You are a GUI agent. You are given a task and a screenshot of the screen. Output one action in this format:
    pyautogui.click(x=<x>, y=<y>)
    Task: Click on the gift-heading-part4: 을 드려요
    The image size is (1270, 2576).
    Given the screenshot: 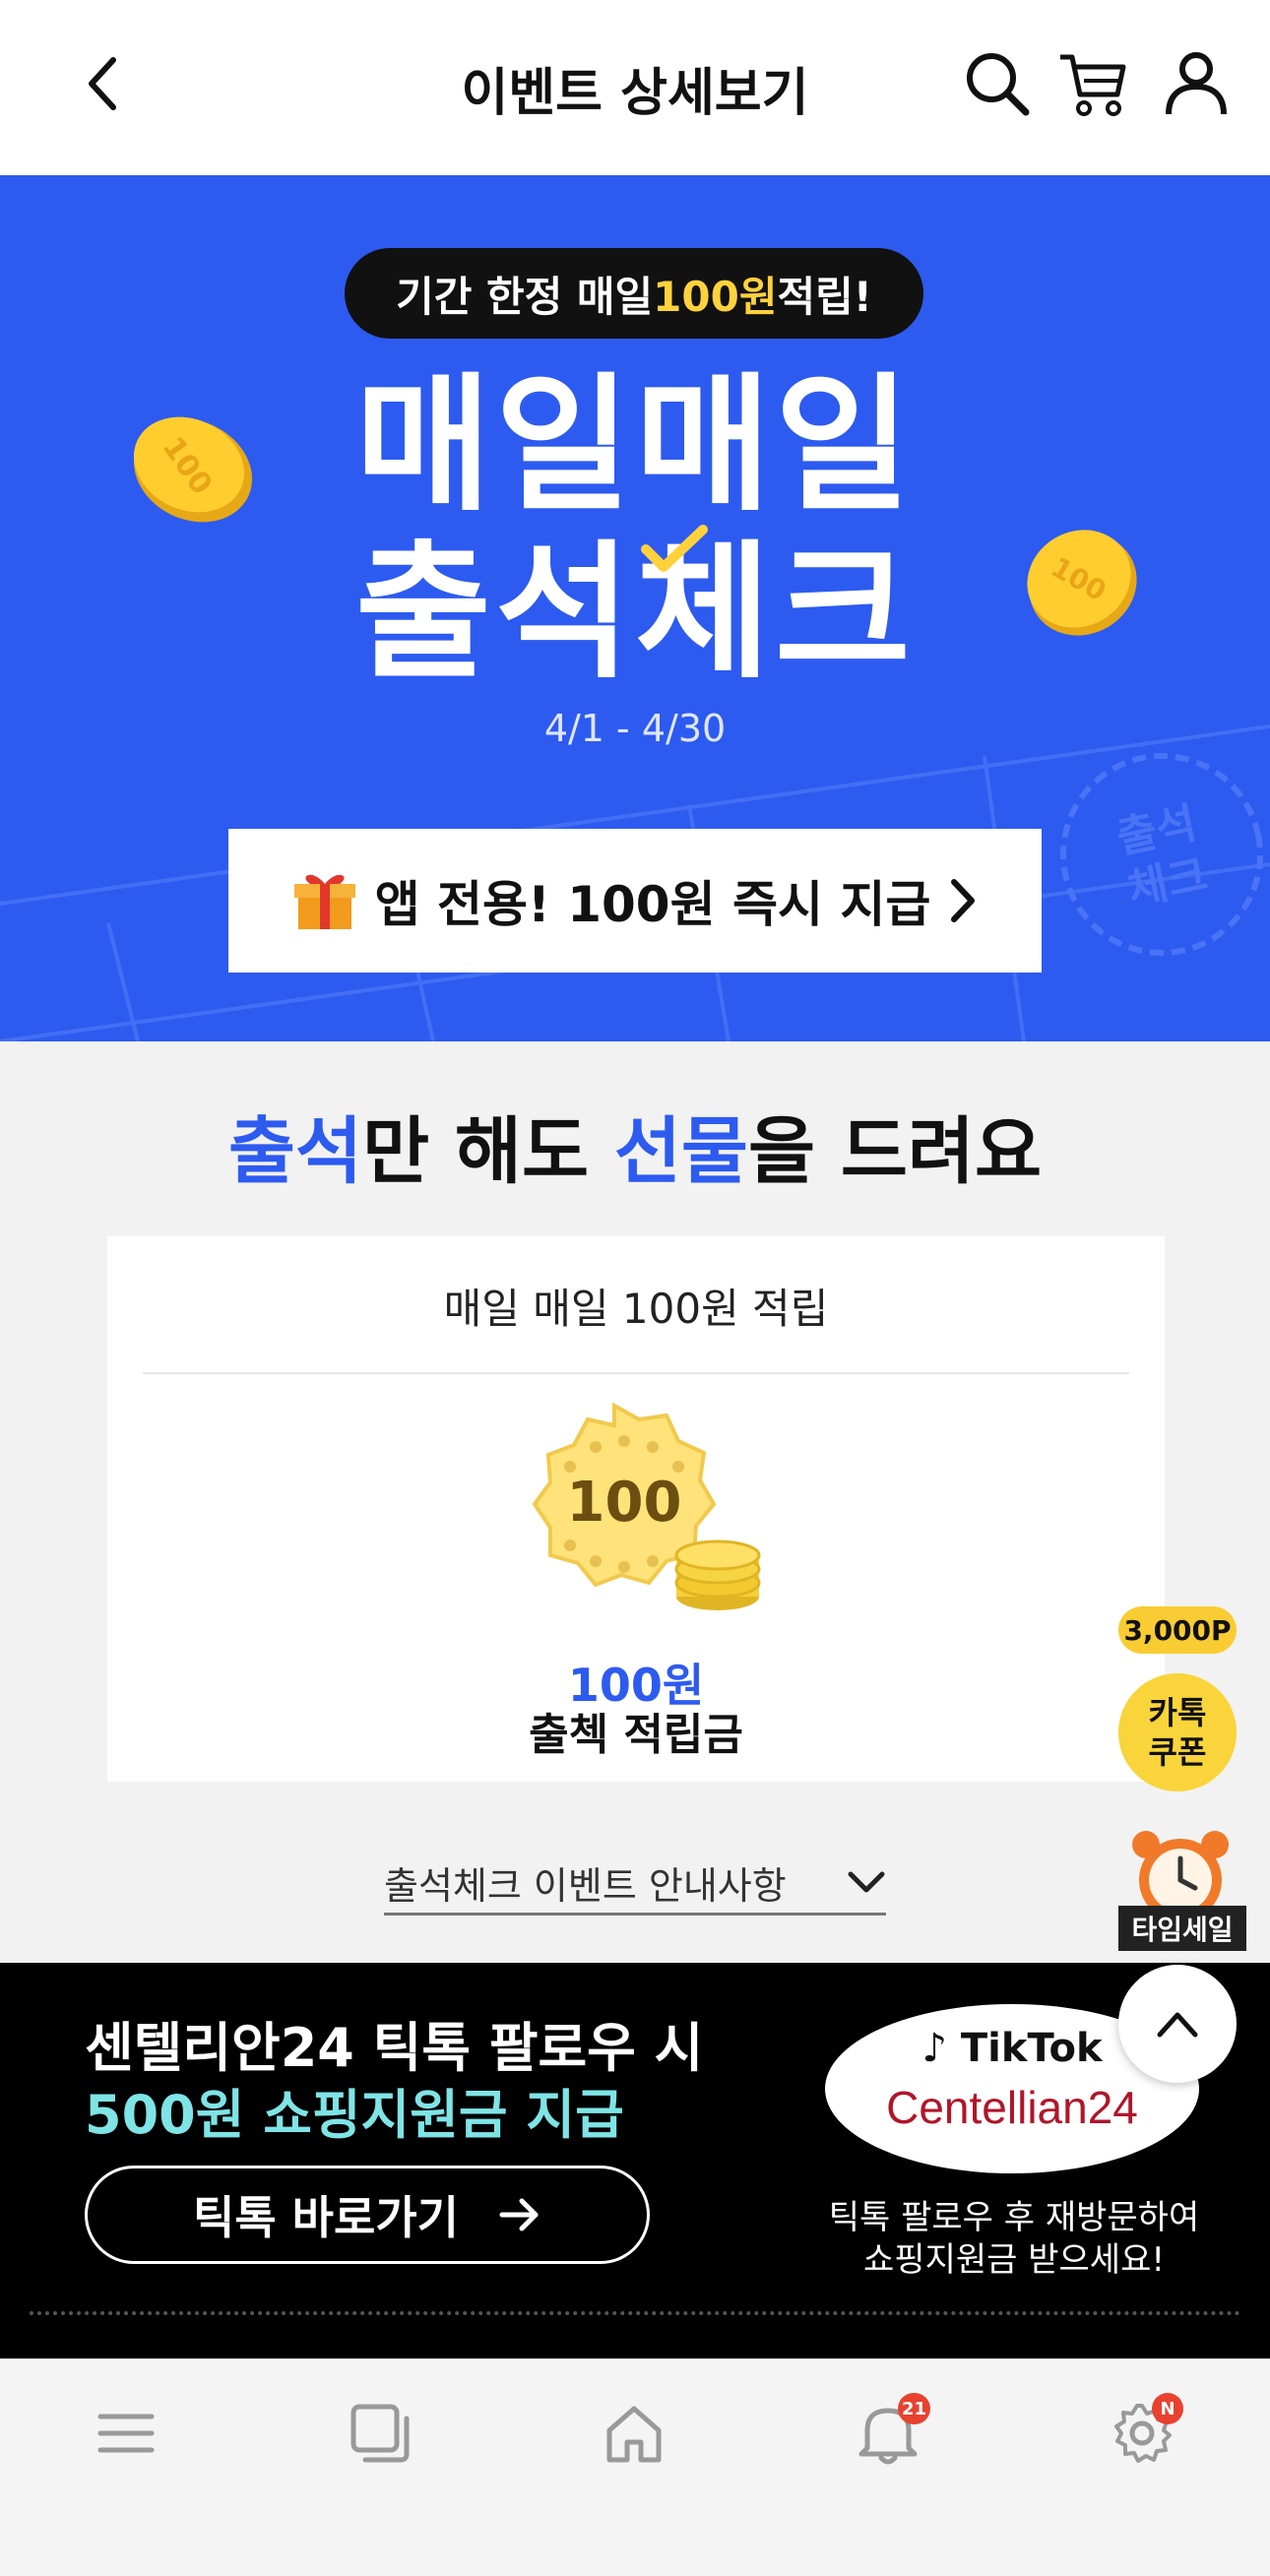 What is the action you would take?
    pyautogui.click(x=895, y=1151)
    